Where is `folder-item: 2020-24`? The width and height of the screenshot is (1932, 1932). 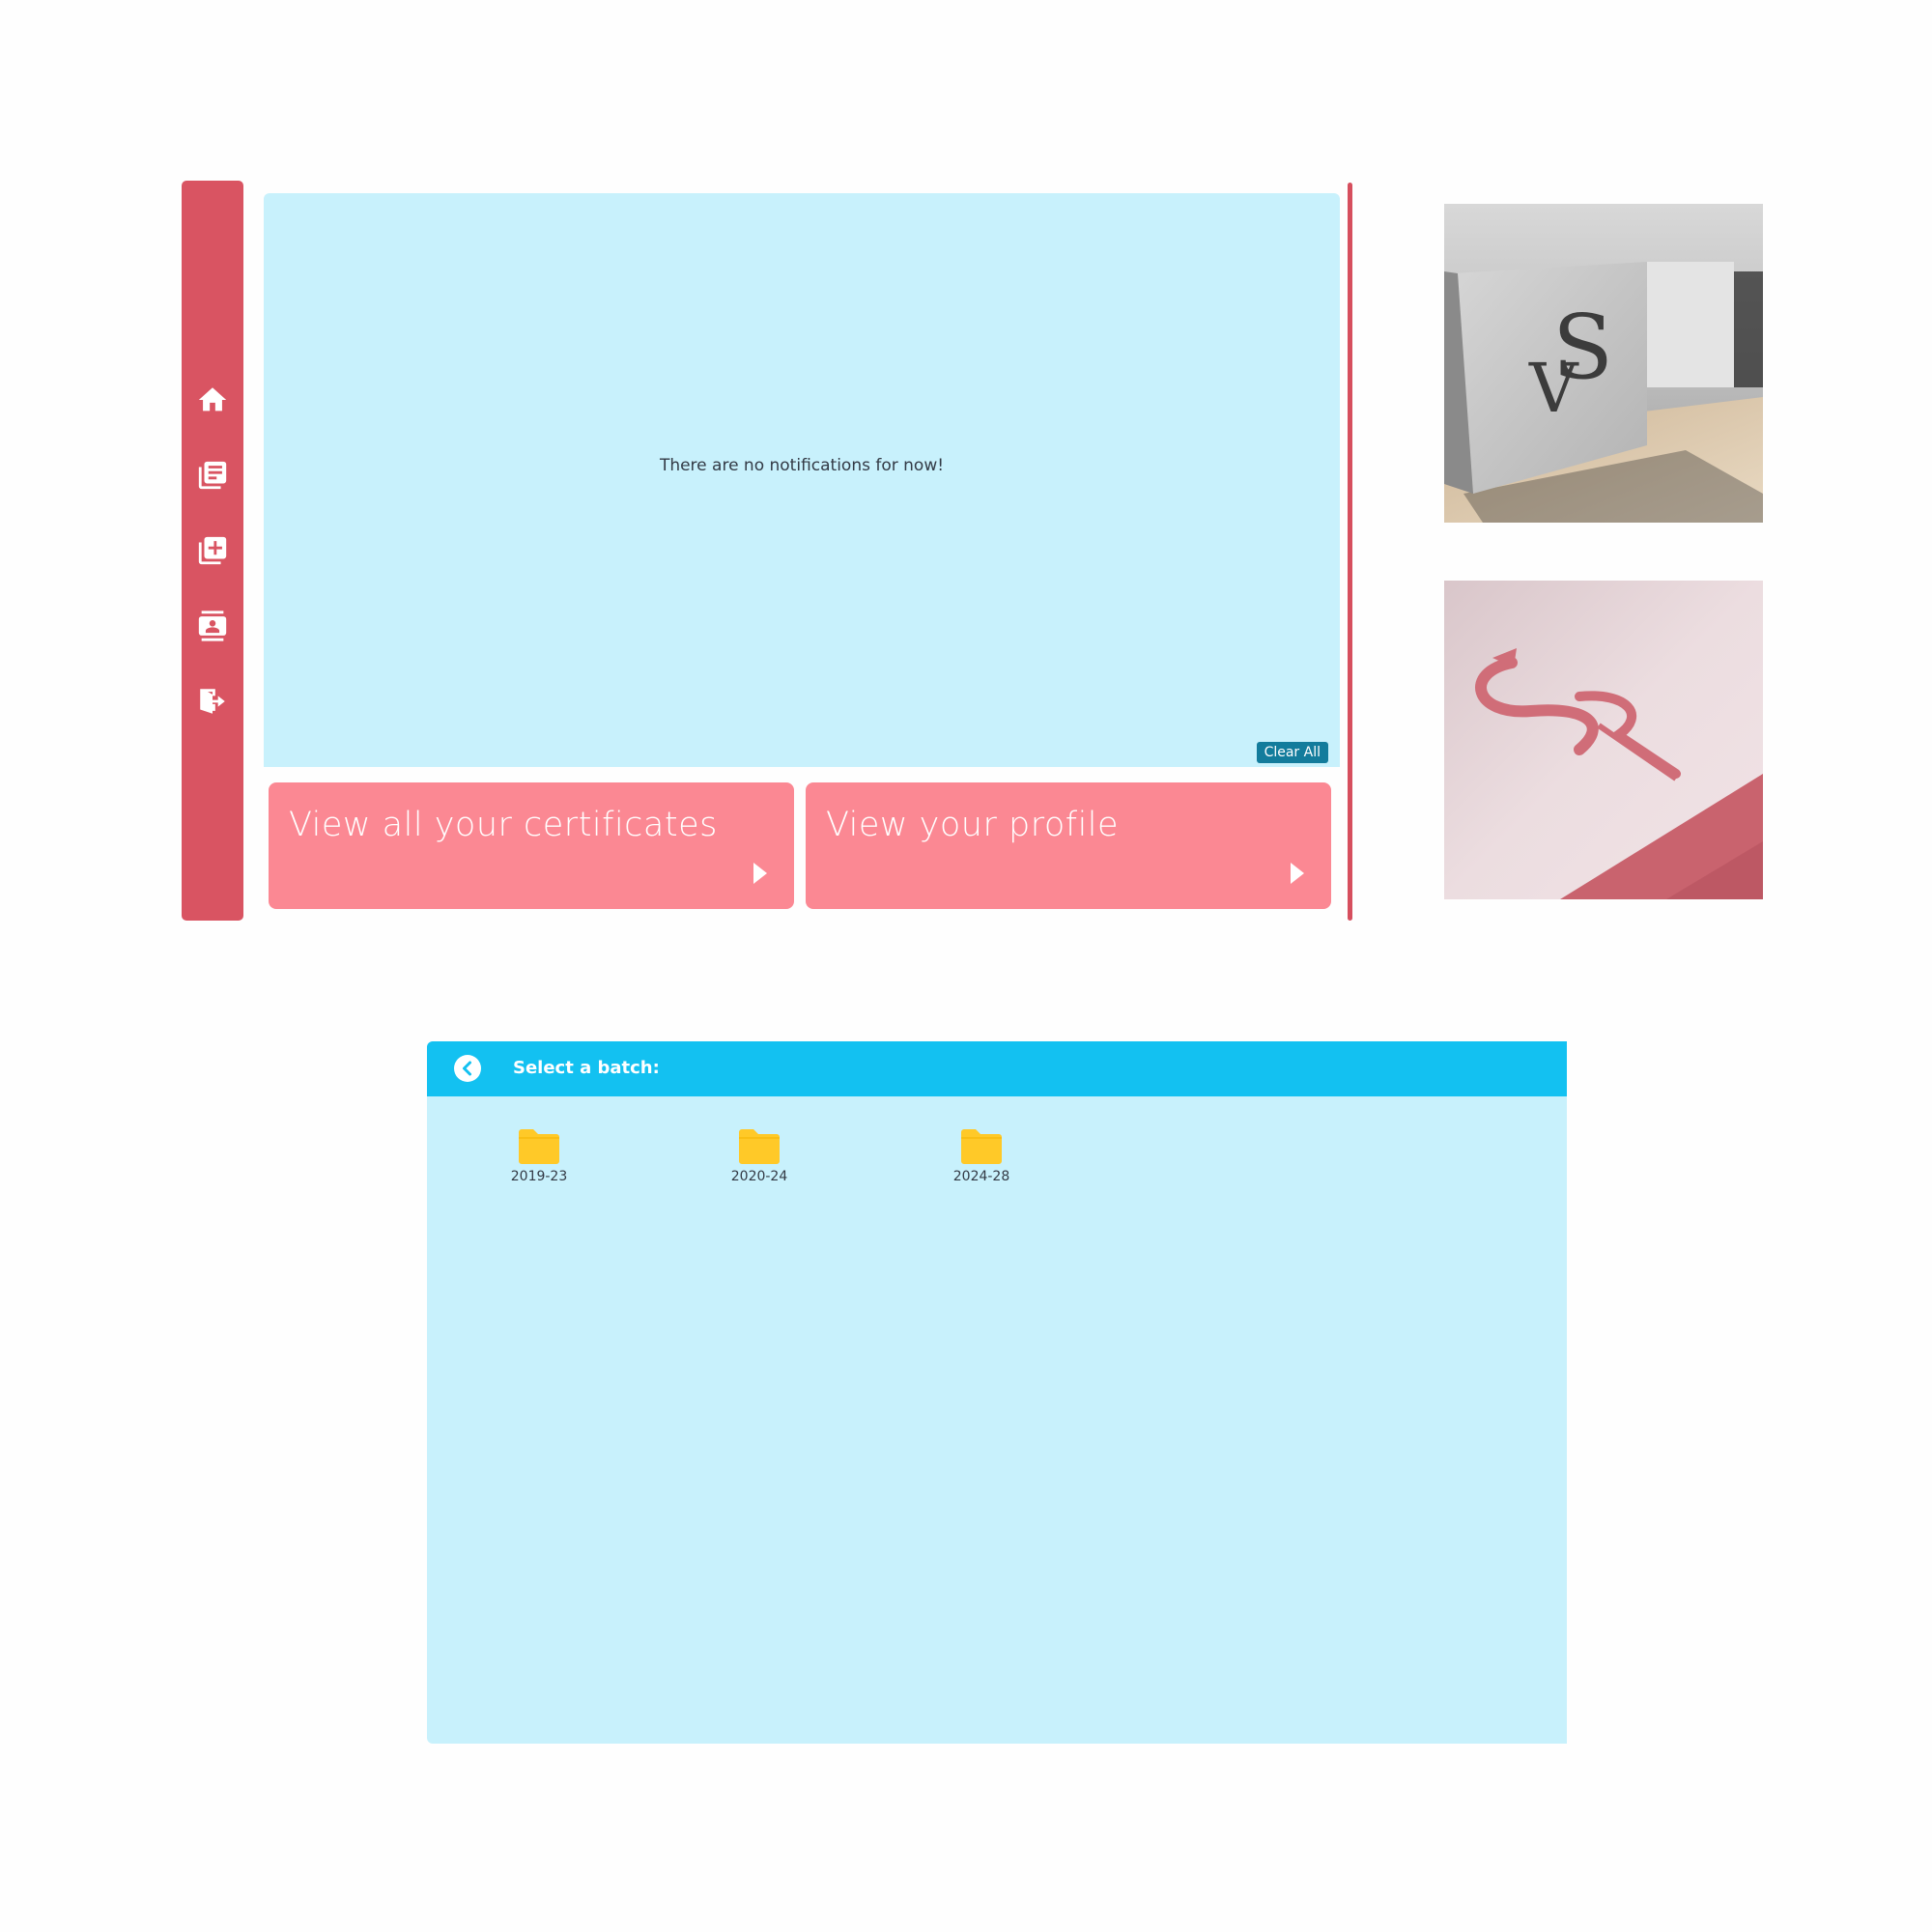 folder-item: 2020-24 is located at coordinates (759, 1156).